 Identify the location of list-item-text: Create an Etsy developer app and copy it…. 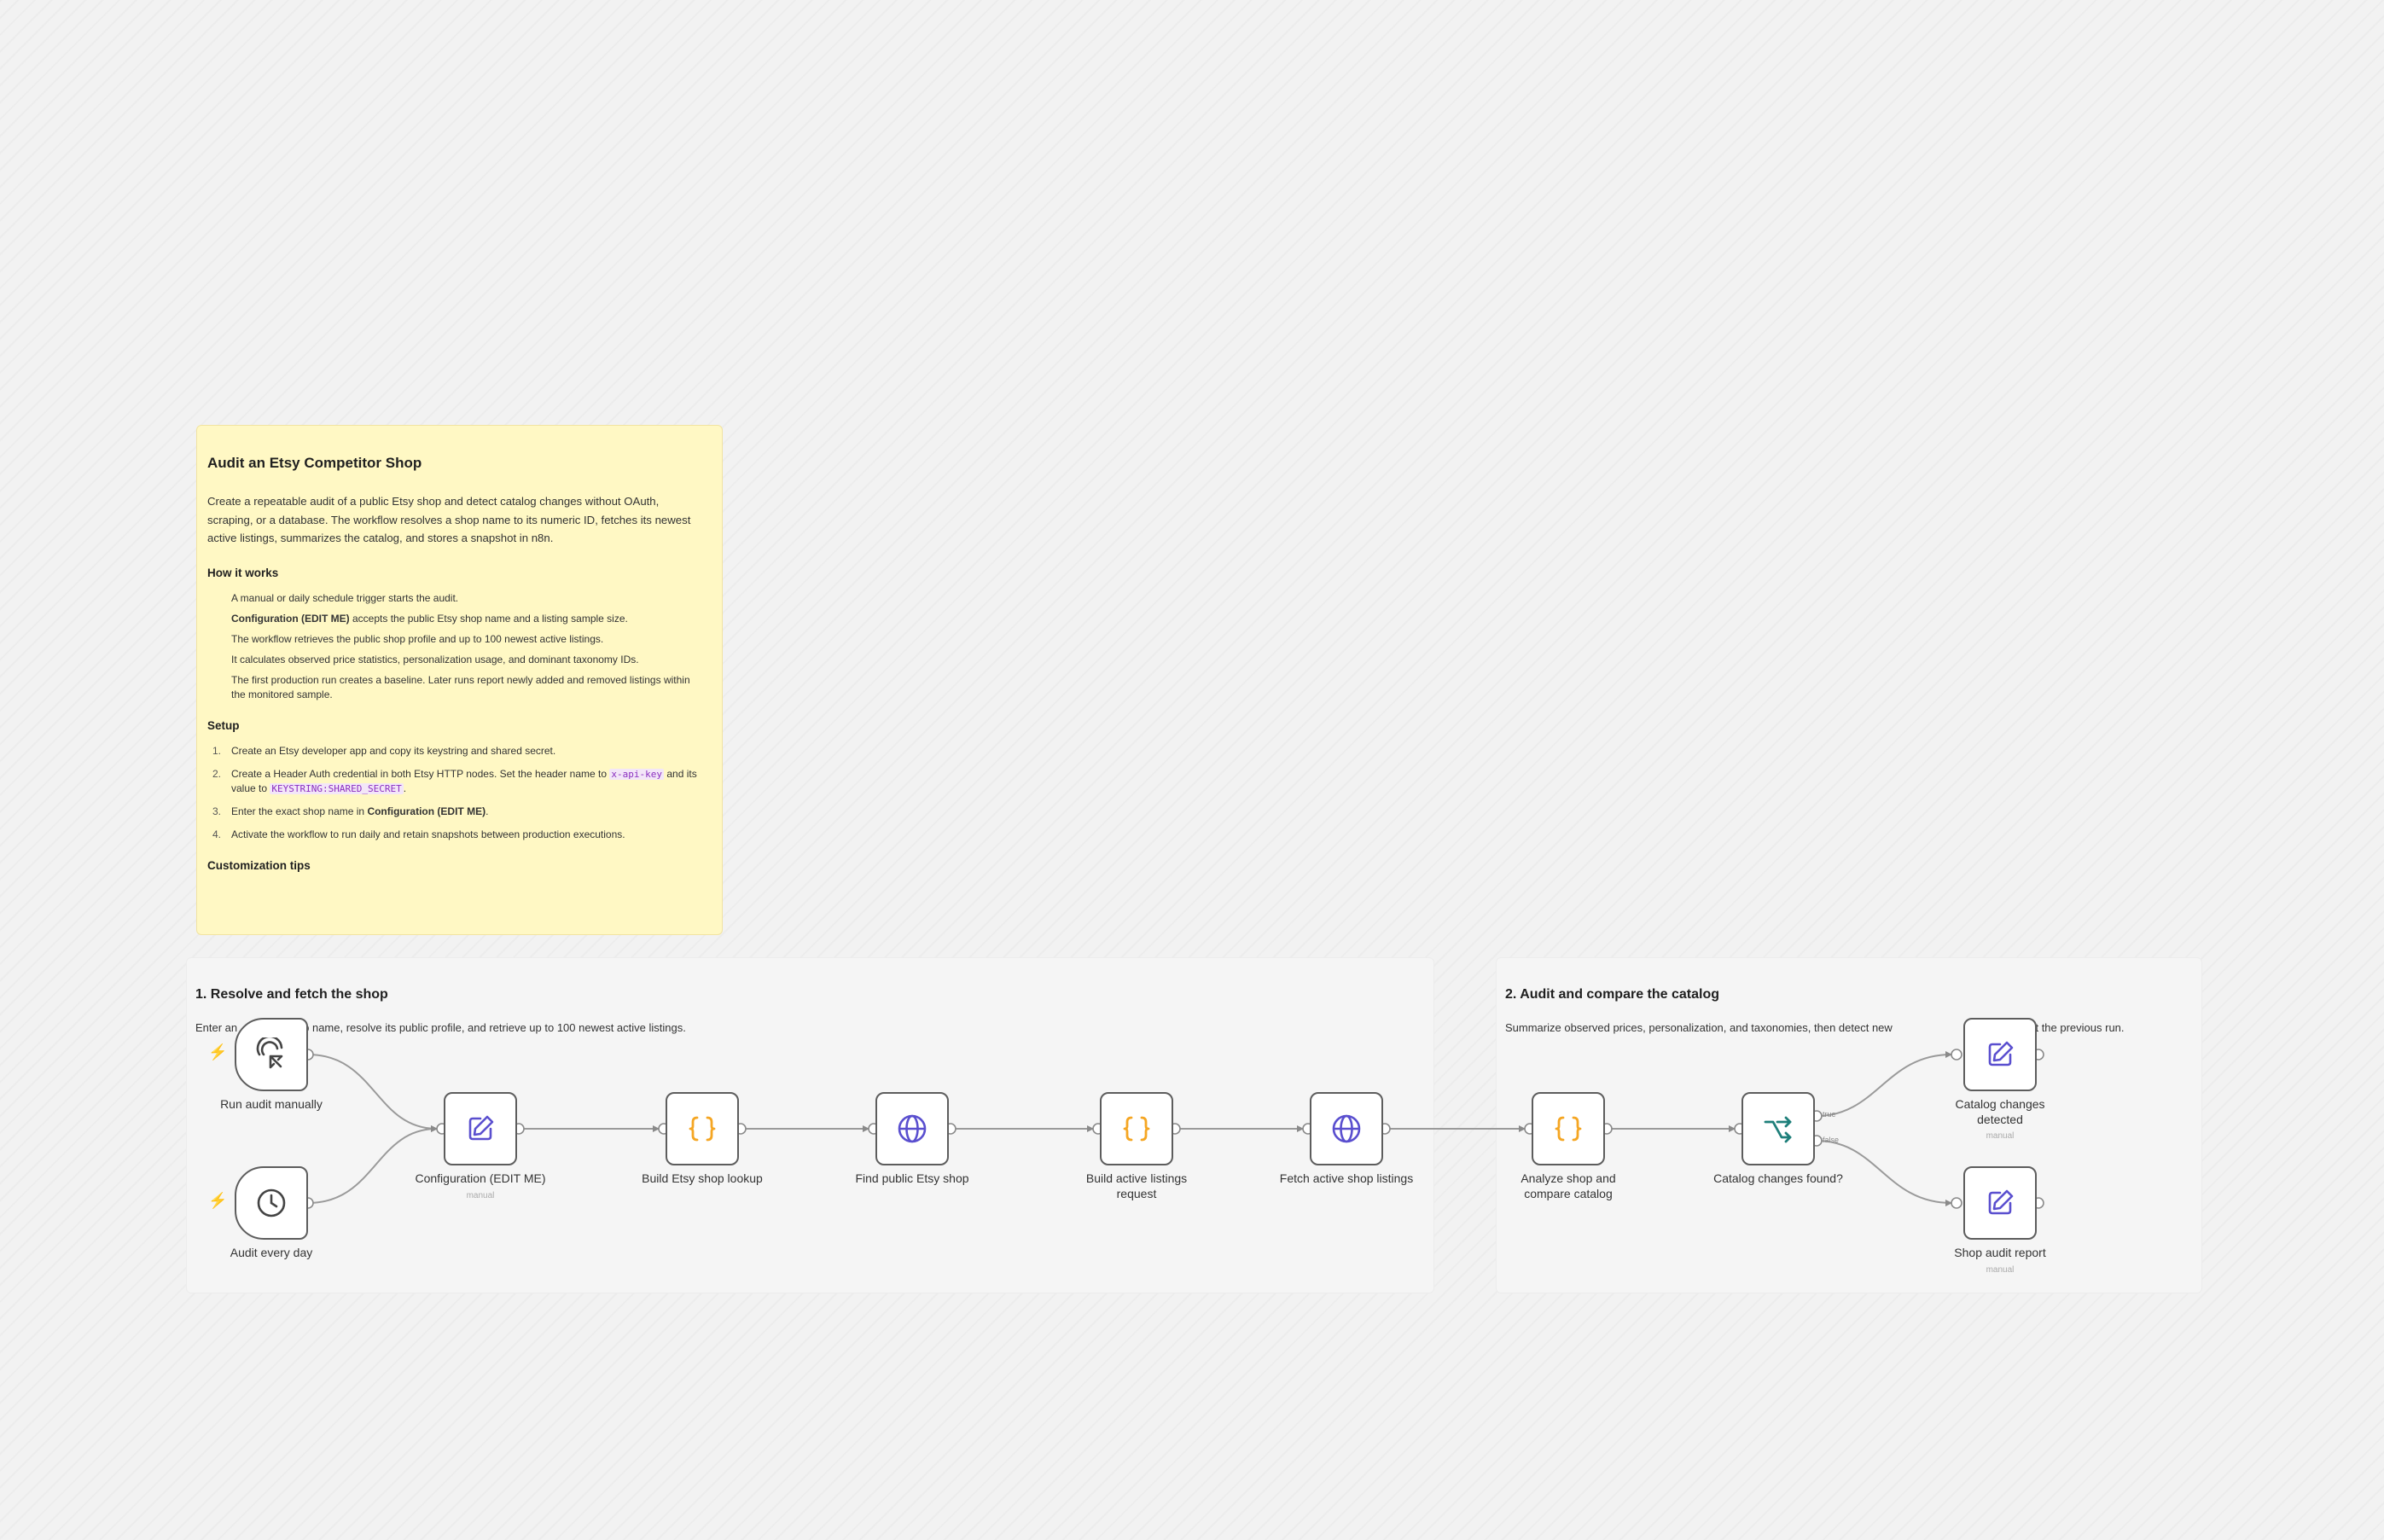
(393, 750).